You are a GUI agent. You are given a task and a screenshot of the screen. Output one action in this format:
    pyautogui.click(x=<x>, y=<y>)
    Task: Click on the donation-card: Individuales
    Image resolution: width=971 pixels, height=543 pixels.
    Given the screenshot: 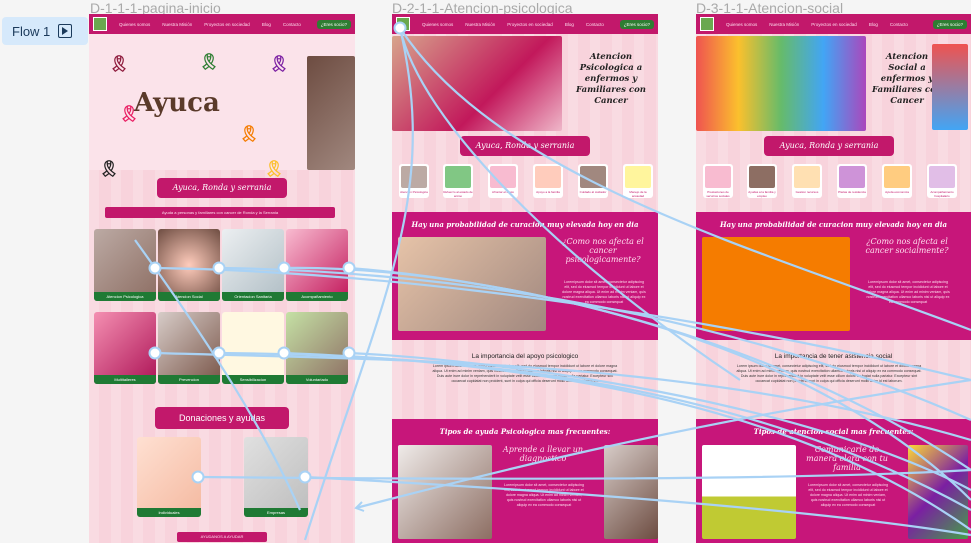 What is the action you would take?
    pyautogui.click(x=169, y=477)
    